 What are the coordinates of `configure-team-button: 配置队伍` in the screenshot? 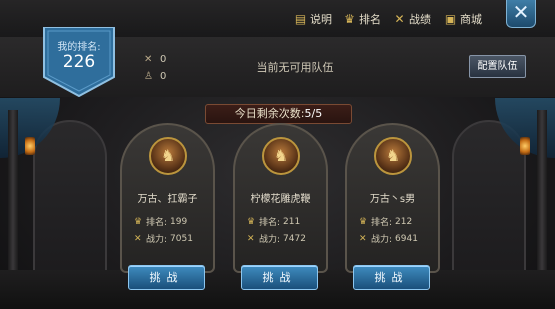 It's located at (497, 66).